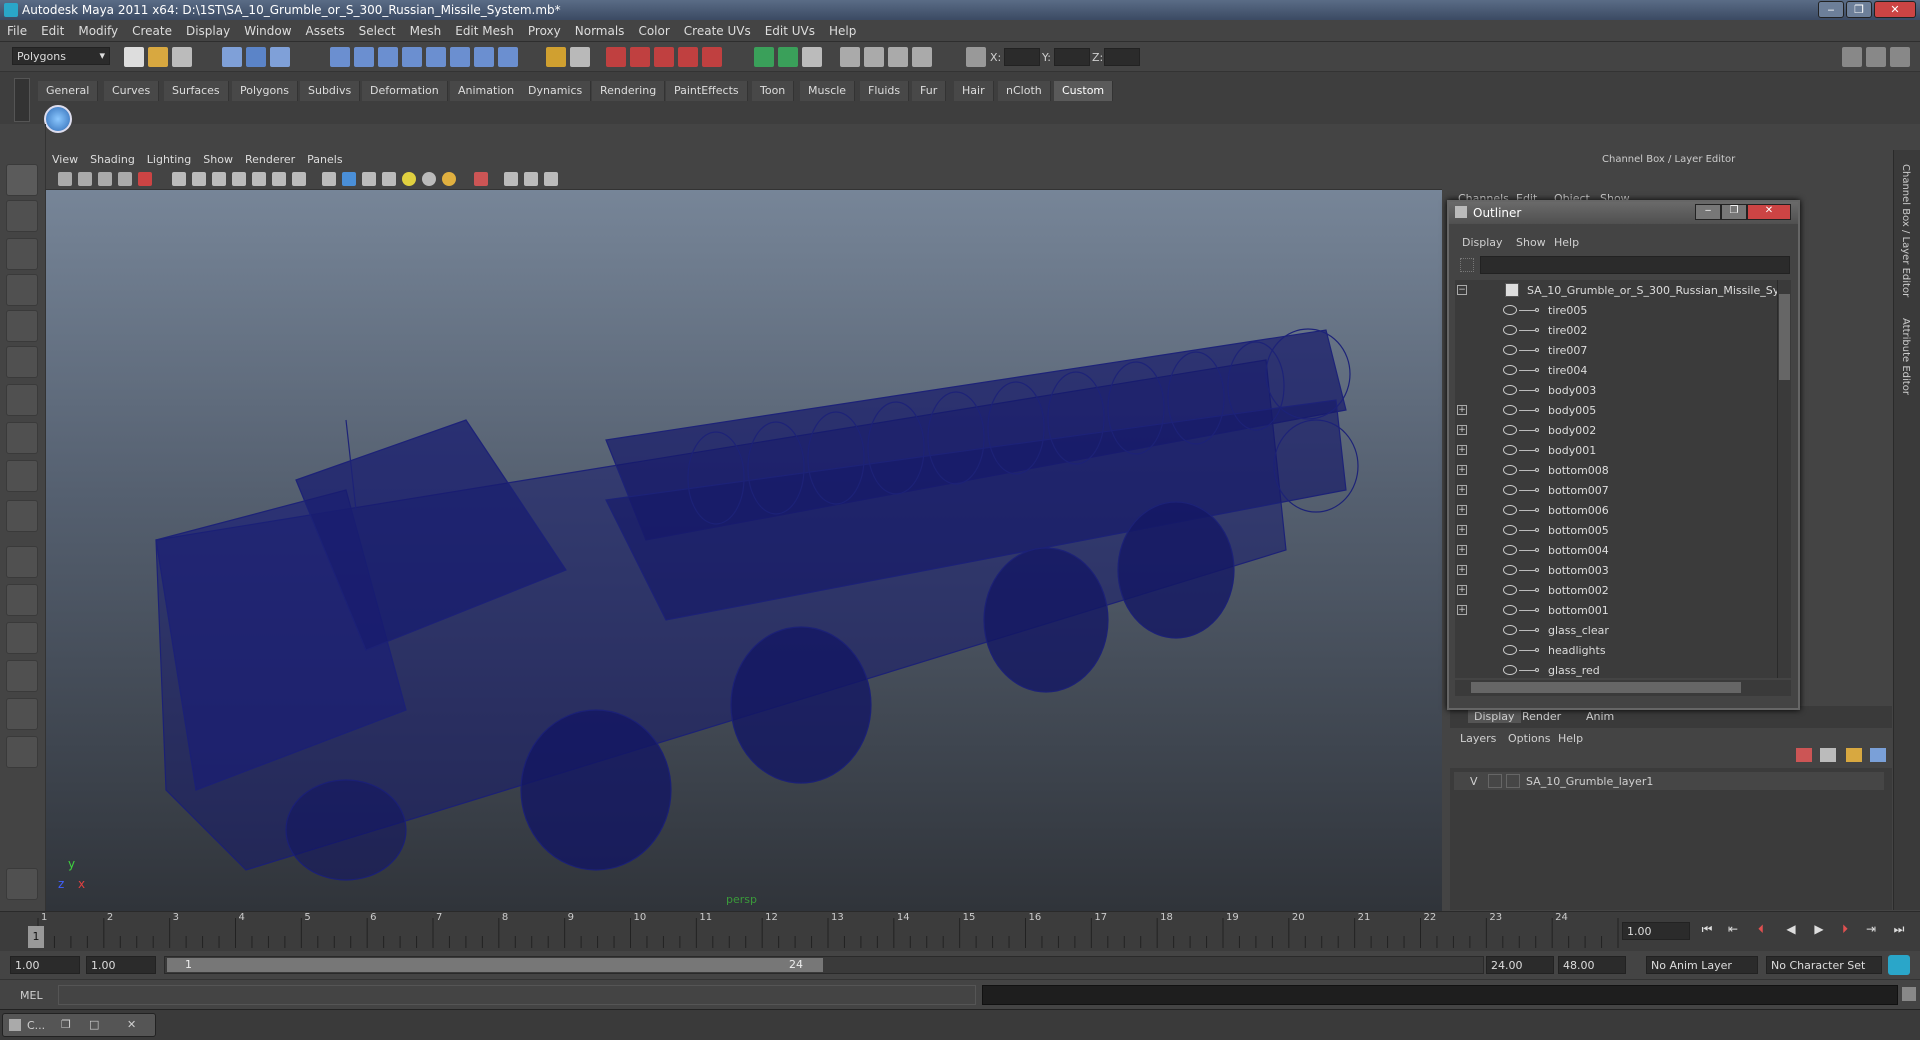  I want to click on minimize-button: ‒, so click(1831, 9).